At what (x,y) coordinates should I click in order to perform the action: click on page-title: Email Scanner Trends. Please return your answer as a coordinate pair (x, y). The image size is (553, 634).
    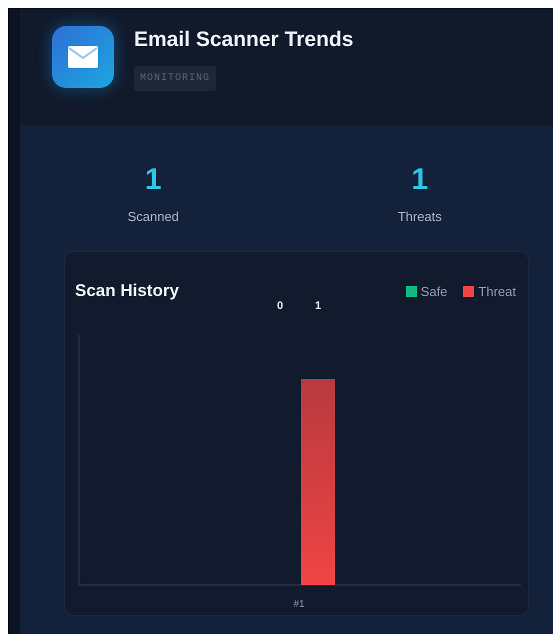
    Looking at the image, I should click on (244, 40).